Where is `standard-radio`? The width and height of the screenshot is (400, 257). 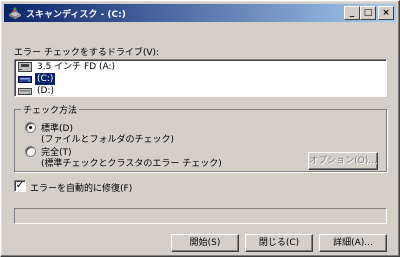 standard-radio is located at coordinates (30, 127).